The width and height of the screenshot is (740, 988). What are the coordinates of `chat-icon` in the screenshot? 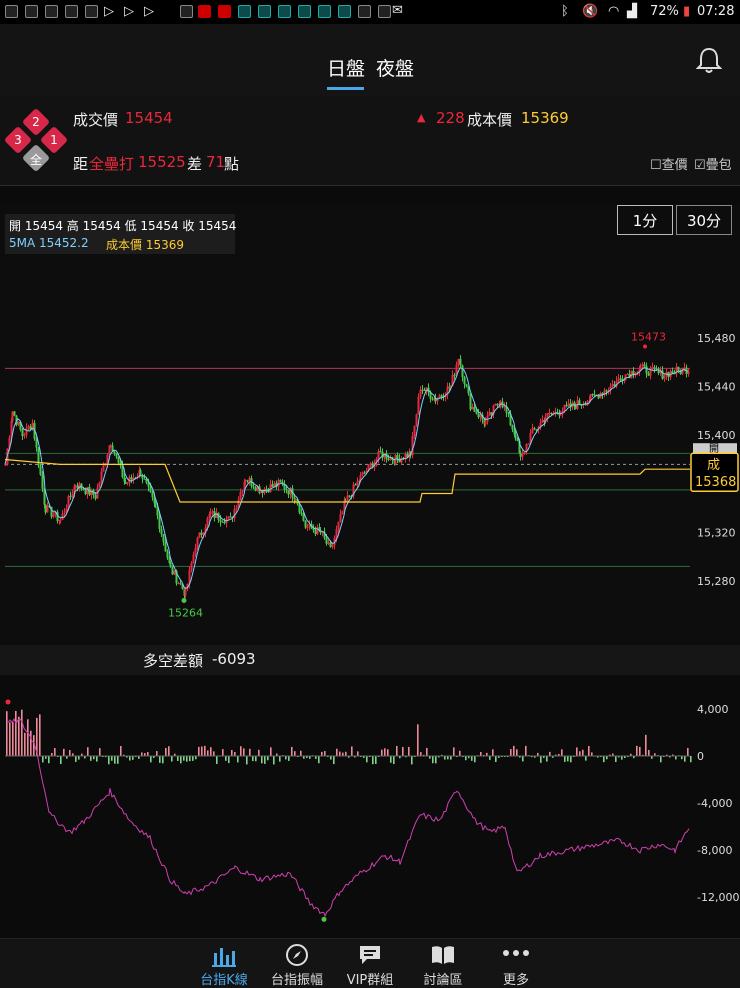 It's located at (370, 955).